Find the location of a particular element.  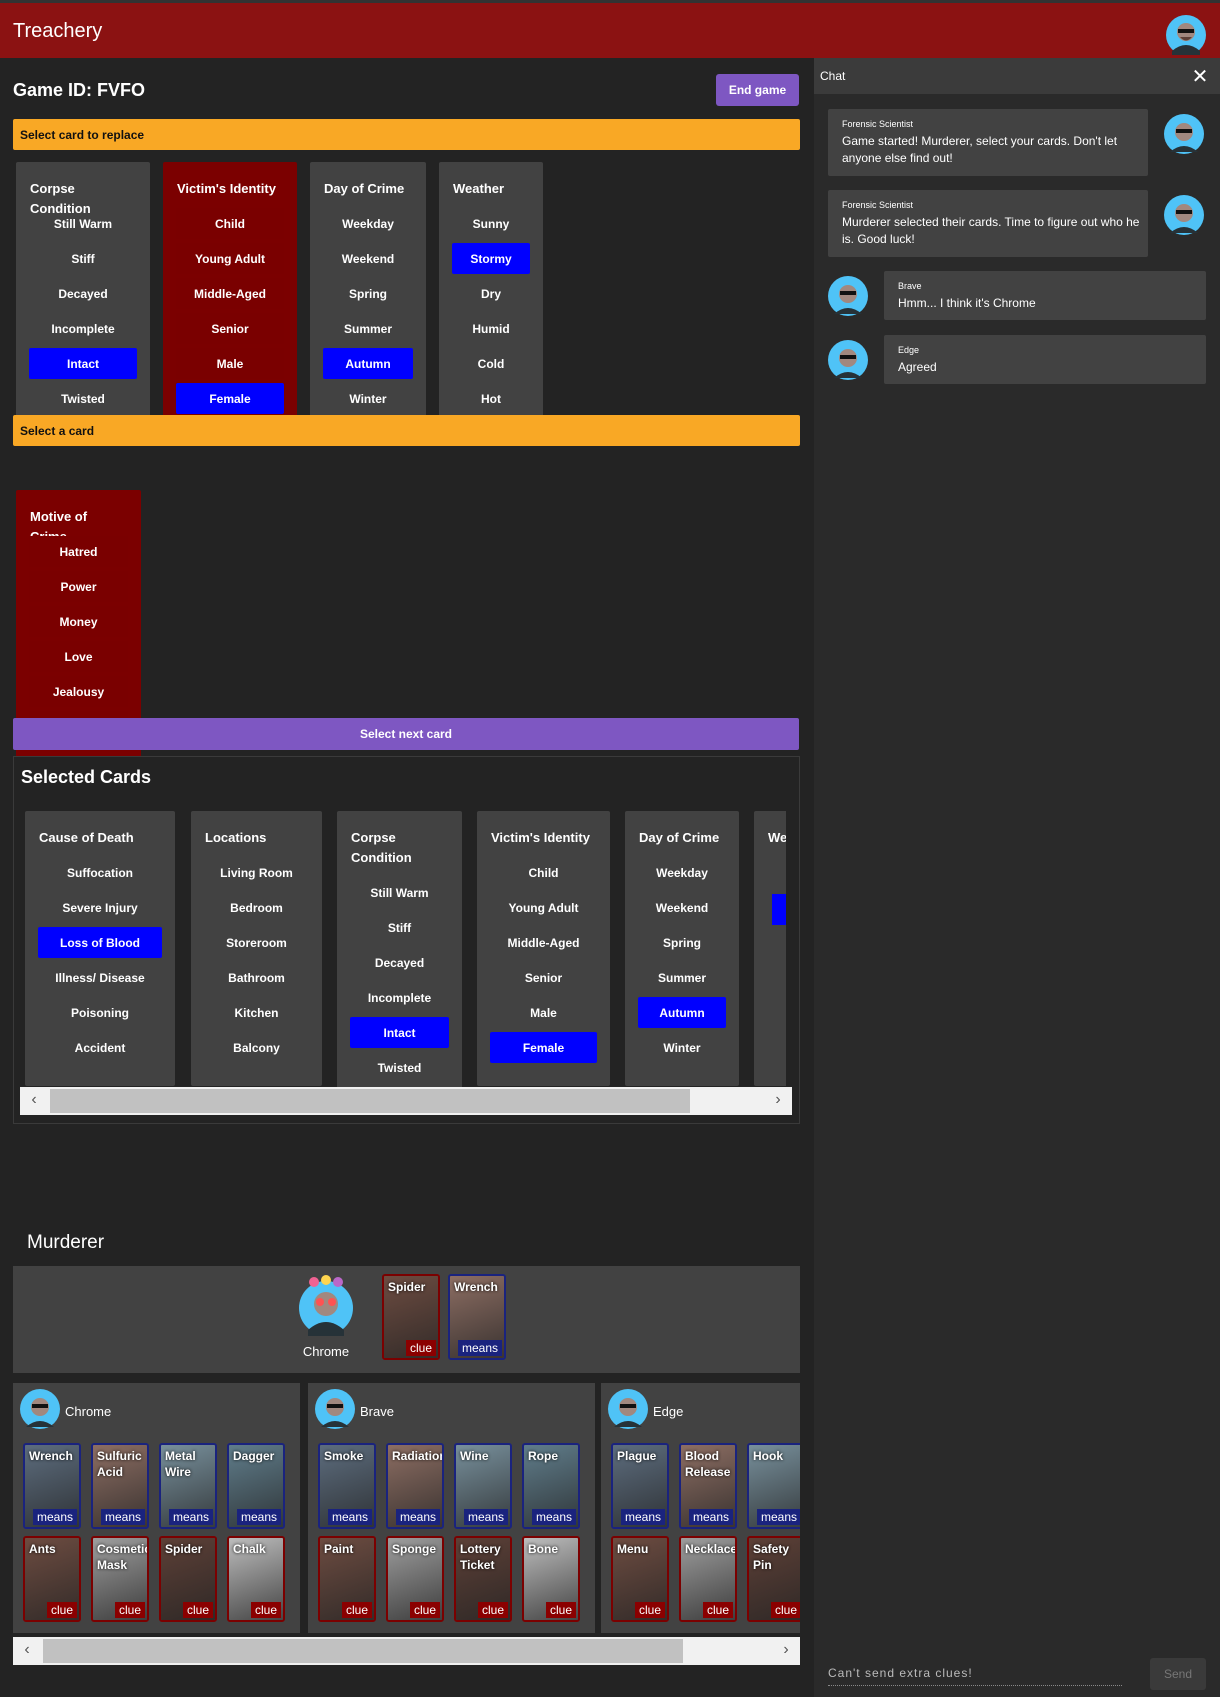

message-text: Agreed is located at coordinates (917, 367).